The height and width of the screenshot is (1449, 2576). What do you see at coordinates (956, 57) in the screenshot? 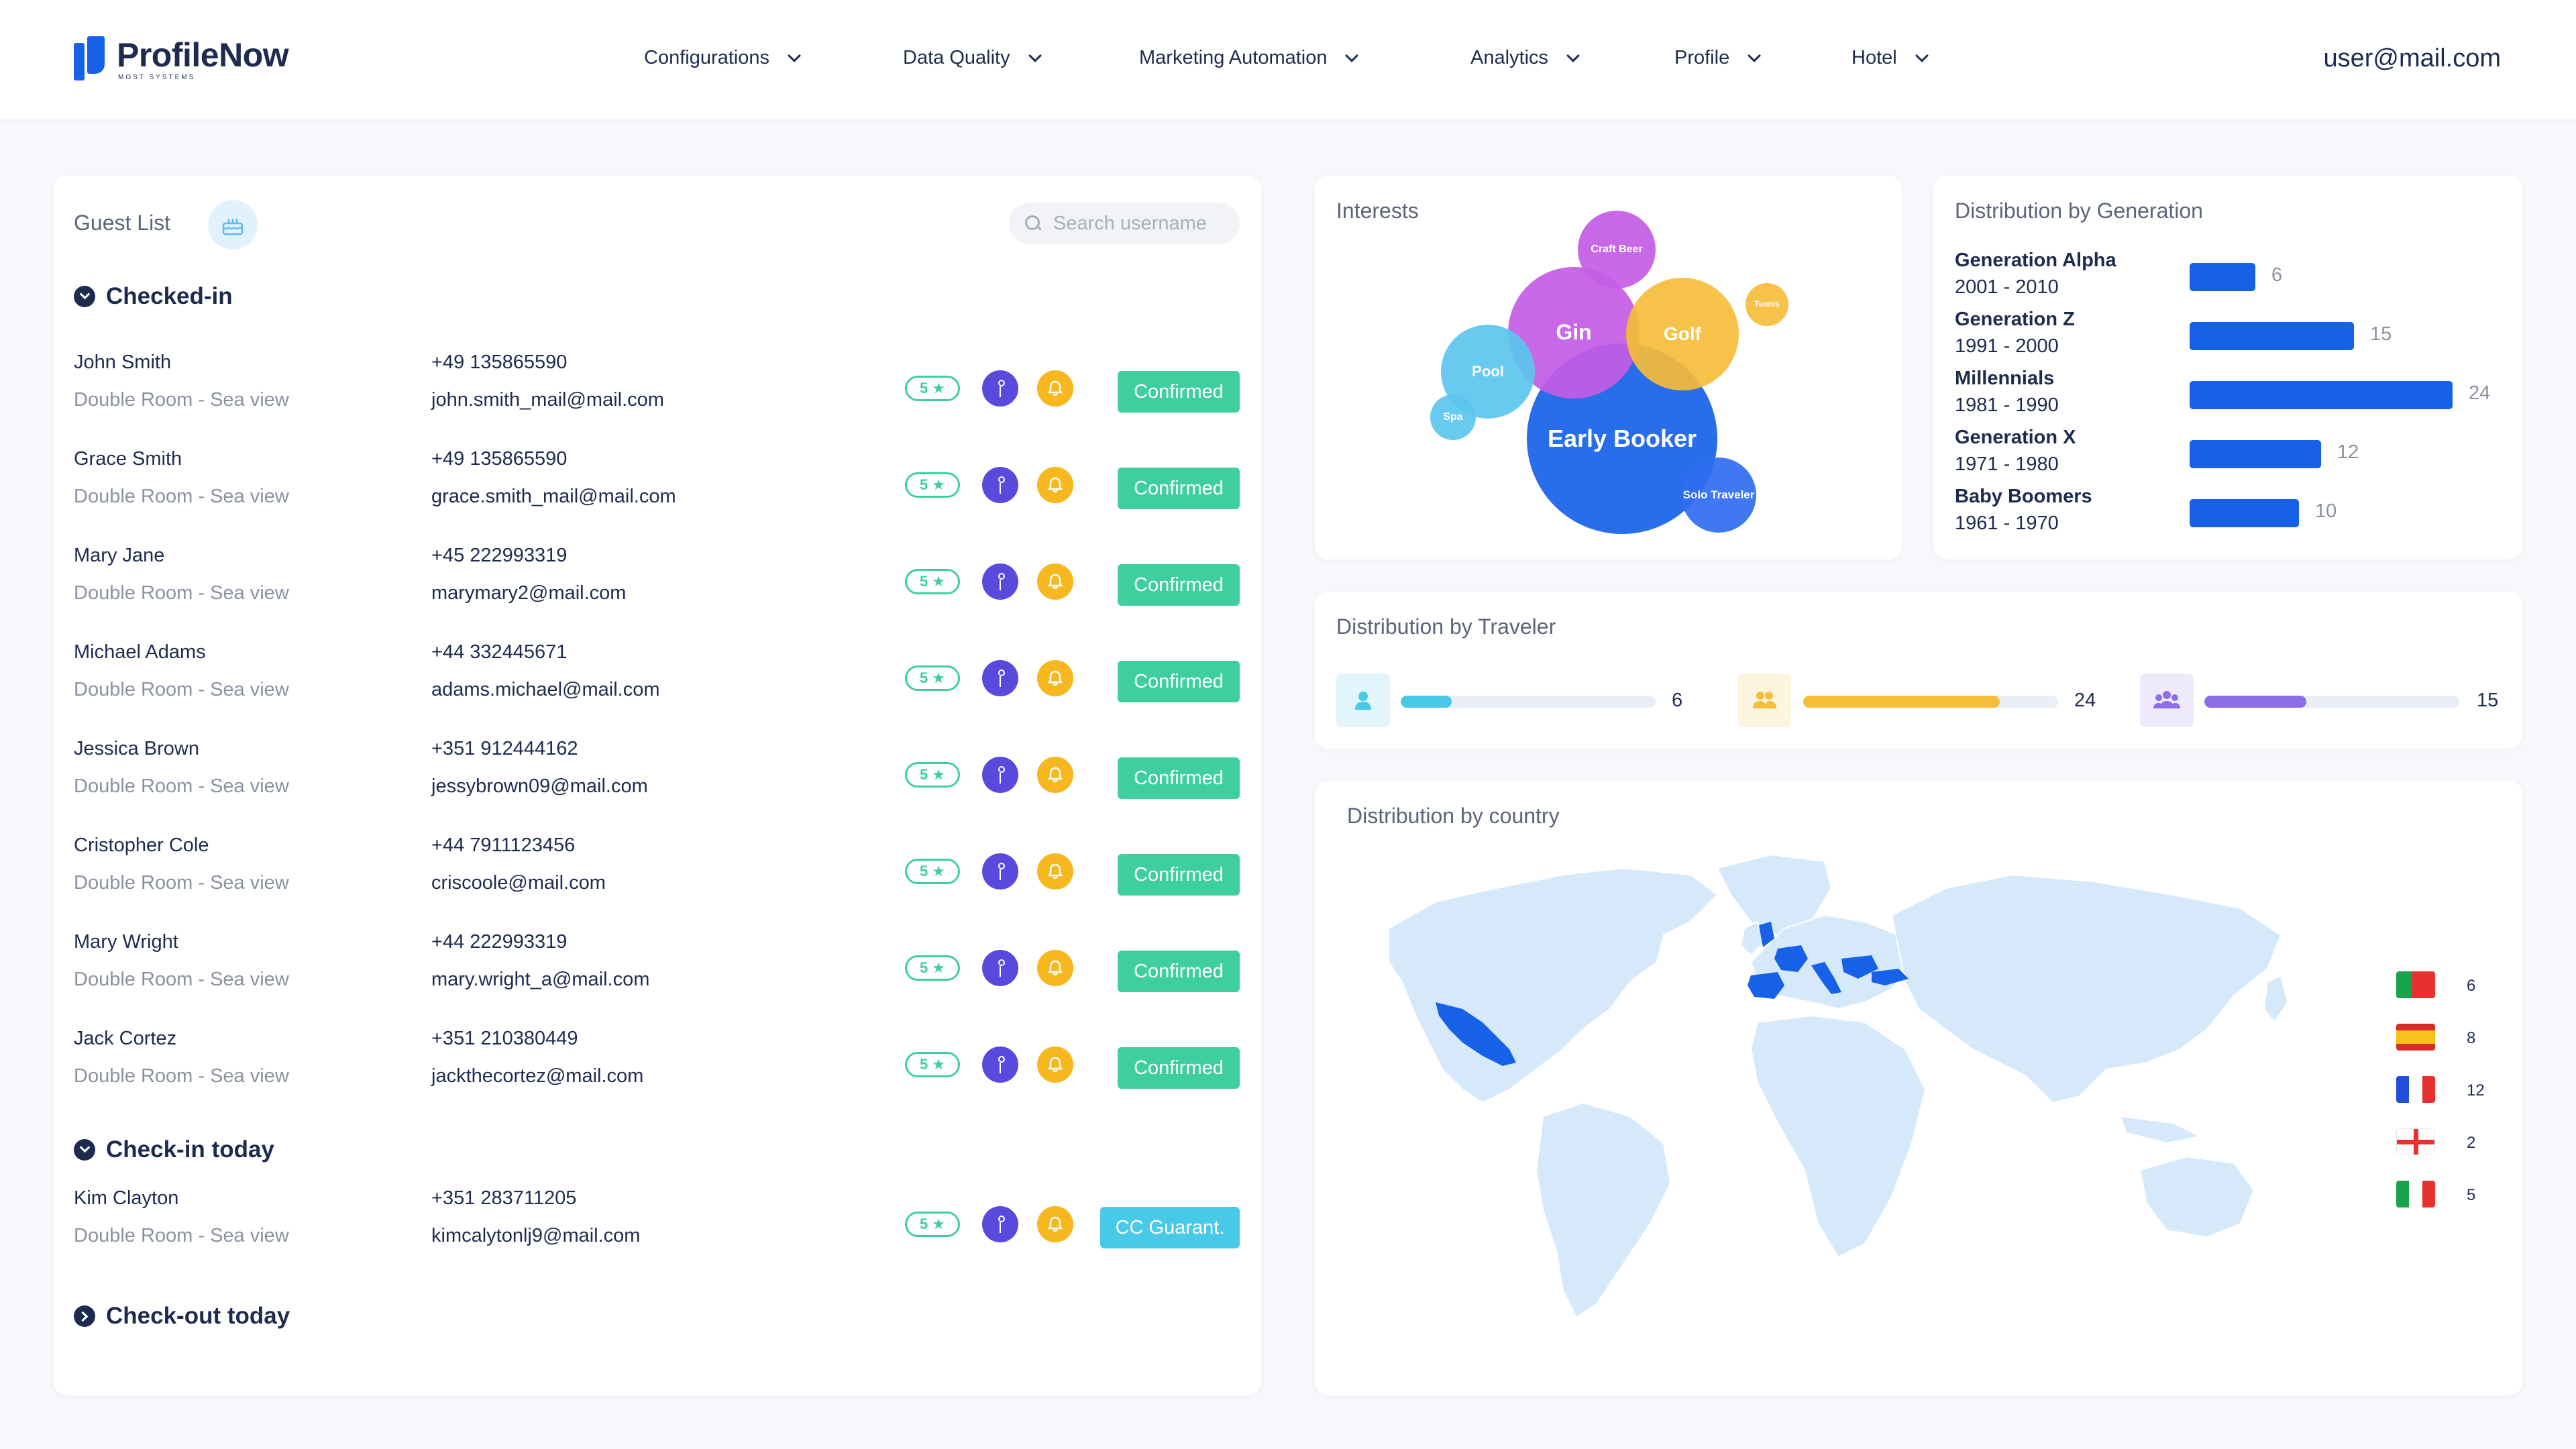
I see `nav-label: Data Quality` at bounding box center [956, 57].